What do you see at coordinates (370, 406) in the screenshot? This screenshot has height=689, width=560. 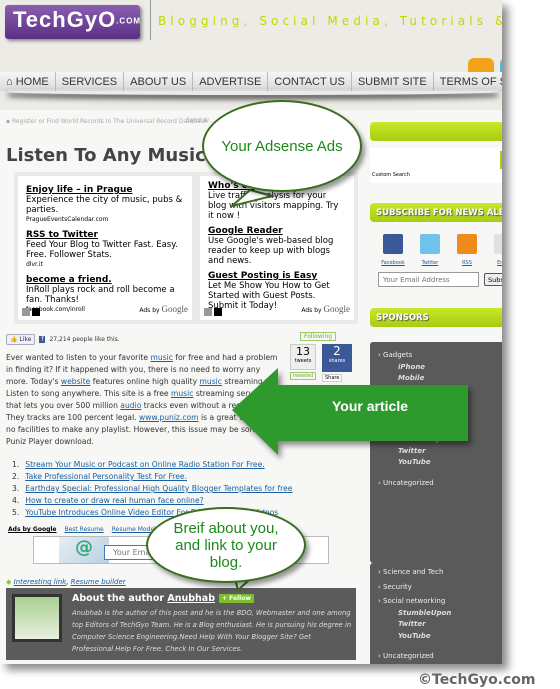 I see `article-callout-label: Your article` at bounding box center [370, 406].